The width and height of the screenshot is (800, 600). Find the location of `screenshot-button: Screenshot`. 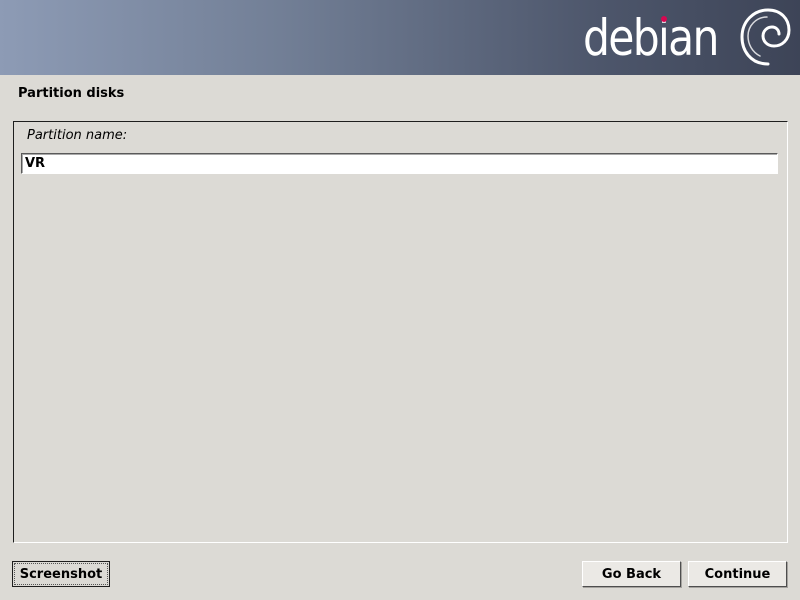

screenshot-button: Screenshot is located at coordinates (61, 574).